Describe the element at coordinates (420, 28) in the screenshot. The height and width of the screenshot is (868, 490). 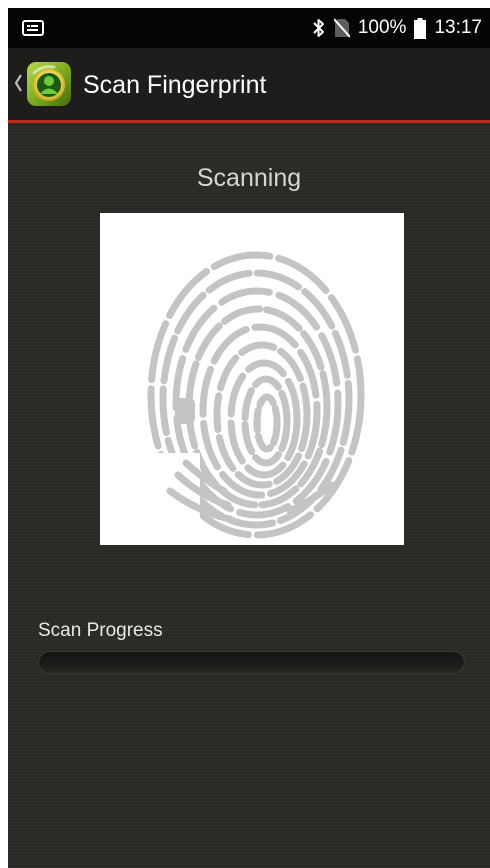
I see `battery-icon` at that location.